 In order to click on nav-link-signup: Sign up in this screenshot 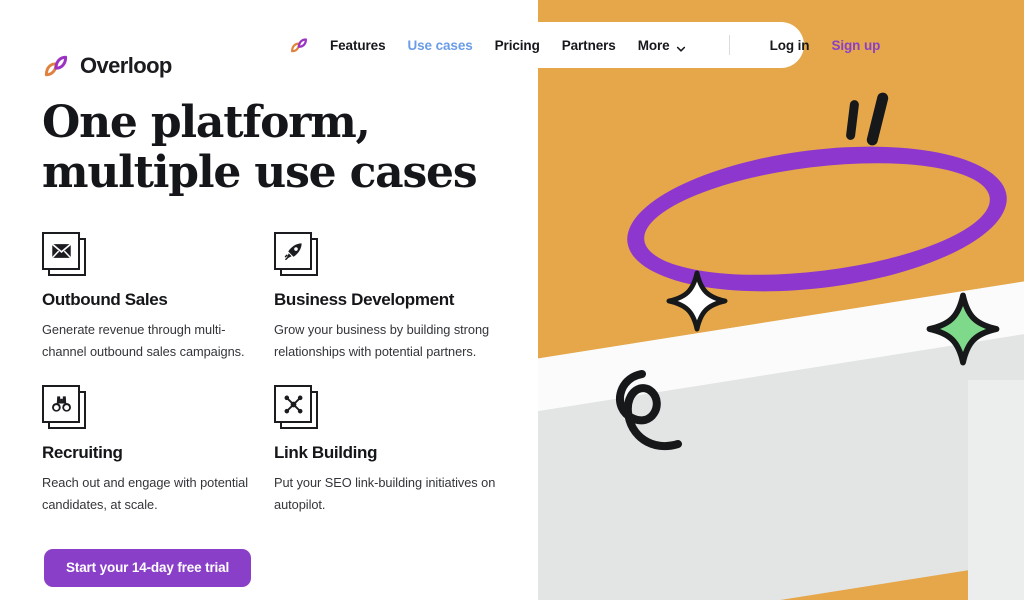, I will do `click(855, 45)`.